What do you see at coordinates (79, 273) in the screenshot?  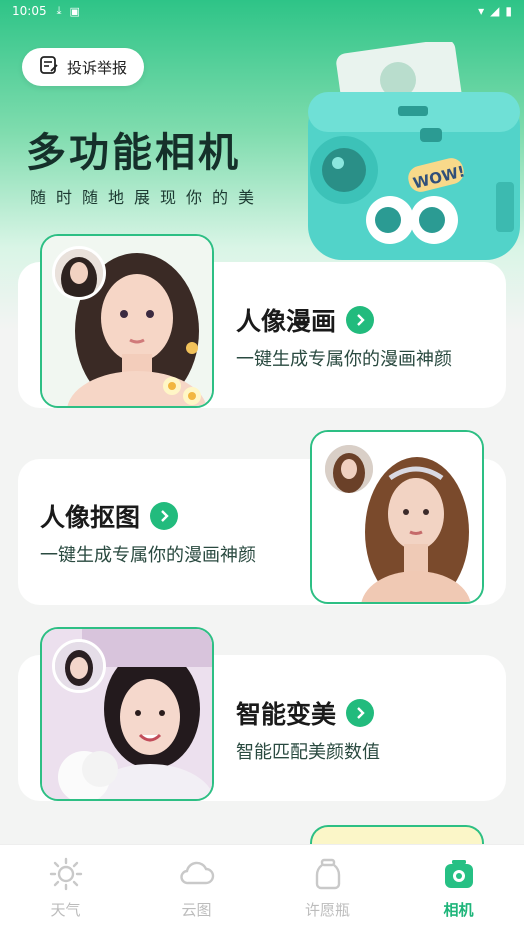 I see `portrait-comic-original-avatar` at bounding box center [79, 273].